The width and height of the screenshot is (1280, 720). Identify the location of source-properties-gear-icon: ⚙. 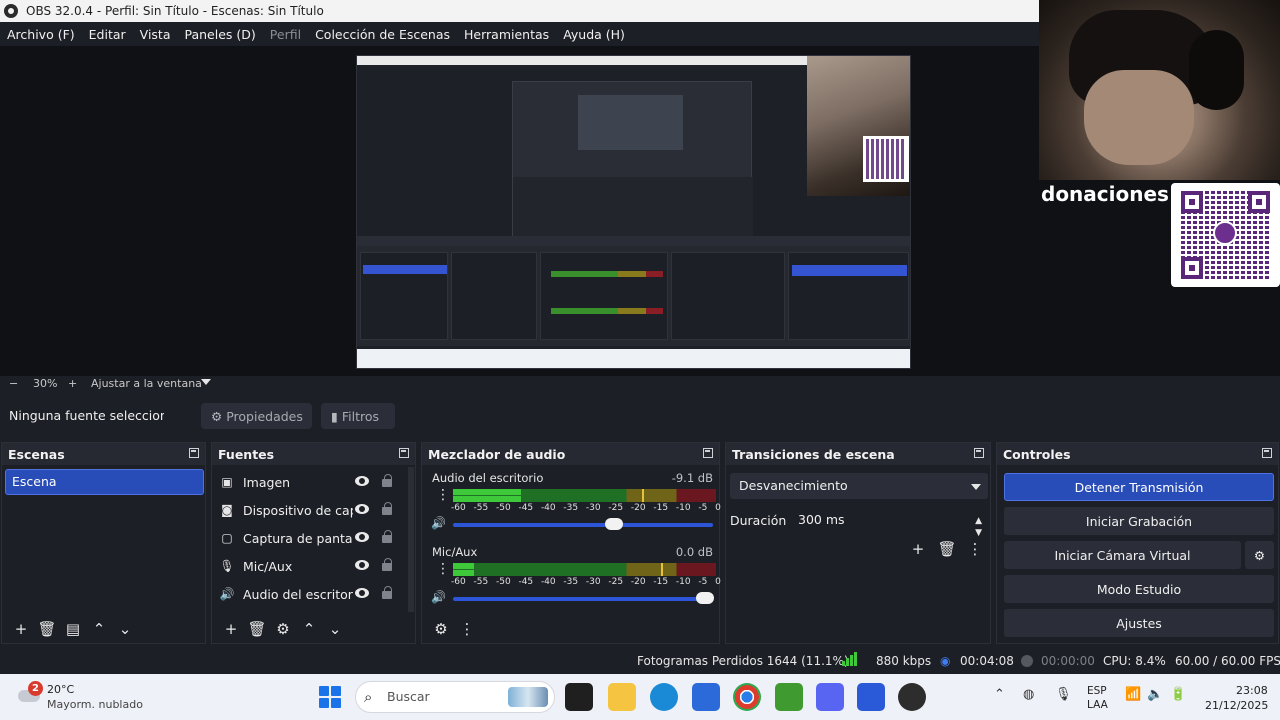
(283, 629).